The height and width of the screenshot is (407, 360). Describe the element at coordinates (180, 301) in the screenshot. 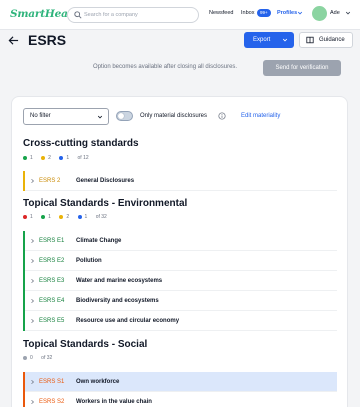

I see `standard-row-esrs-e4: ESRS E4 Biodiversity and ecosystems` at that location.